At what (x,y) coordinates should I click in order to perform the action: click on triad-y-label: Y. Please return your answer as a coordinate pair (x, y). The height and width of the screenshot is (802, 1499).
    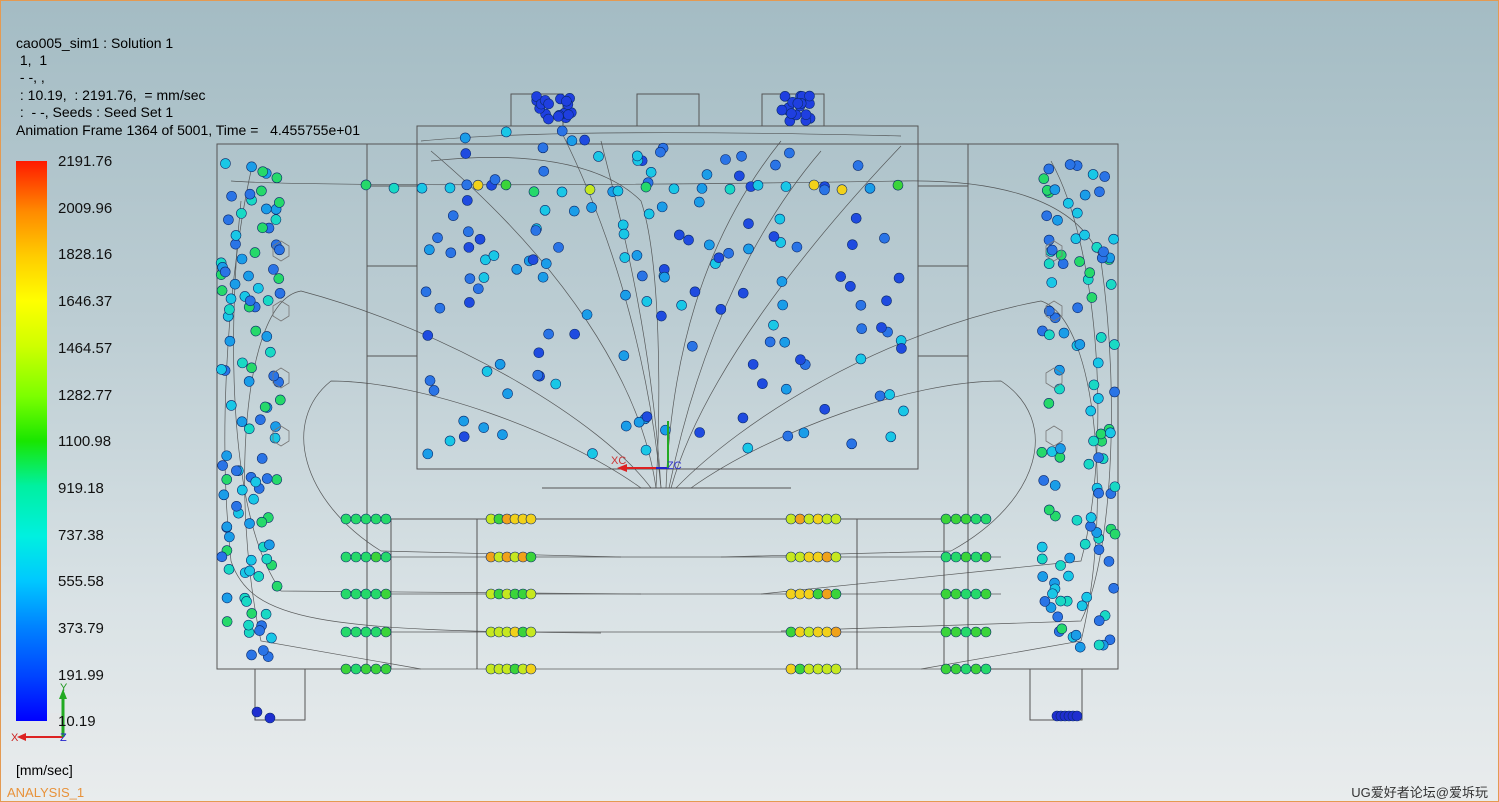
    Looking at the image, I should click on (64, 688).